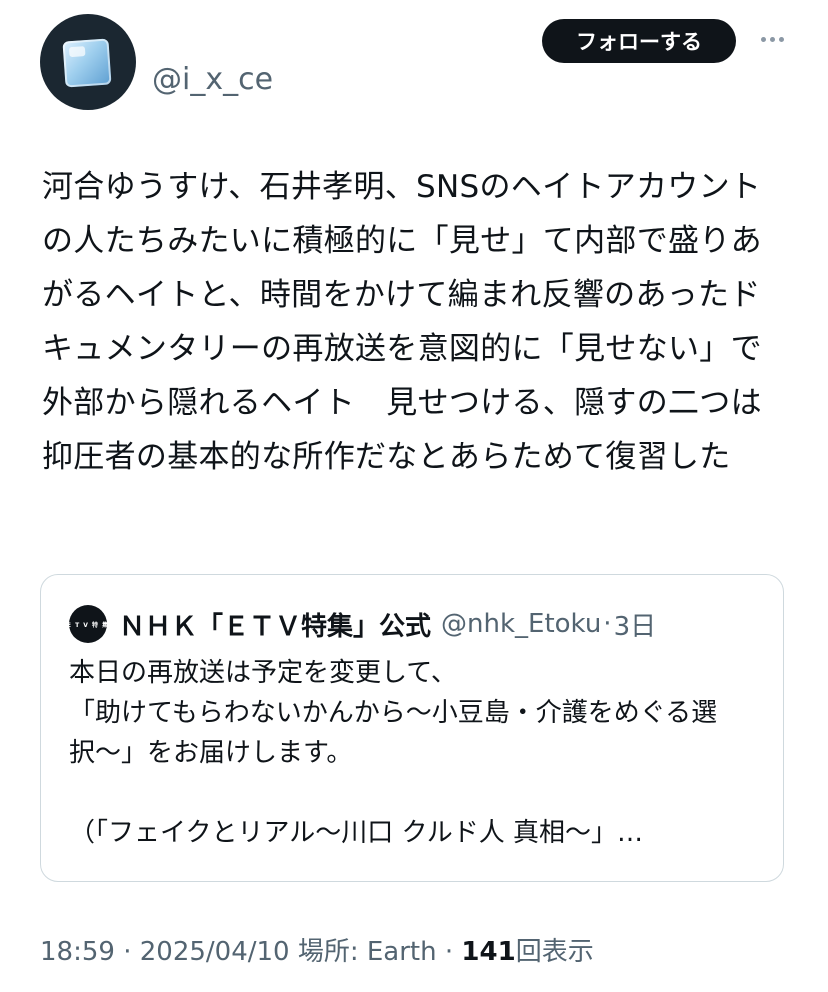 This screenshot has height=992, width=828. I want to click on views-count: 141, so click(488, 952).